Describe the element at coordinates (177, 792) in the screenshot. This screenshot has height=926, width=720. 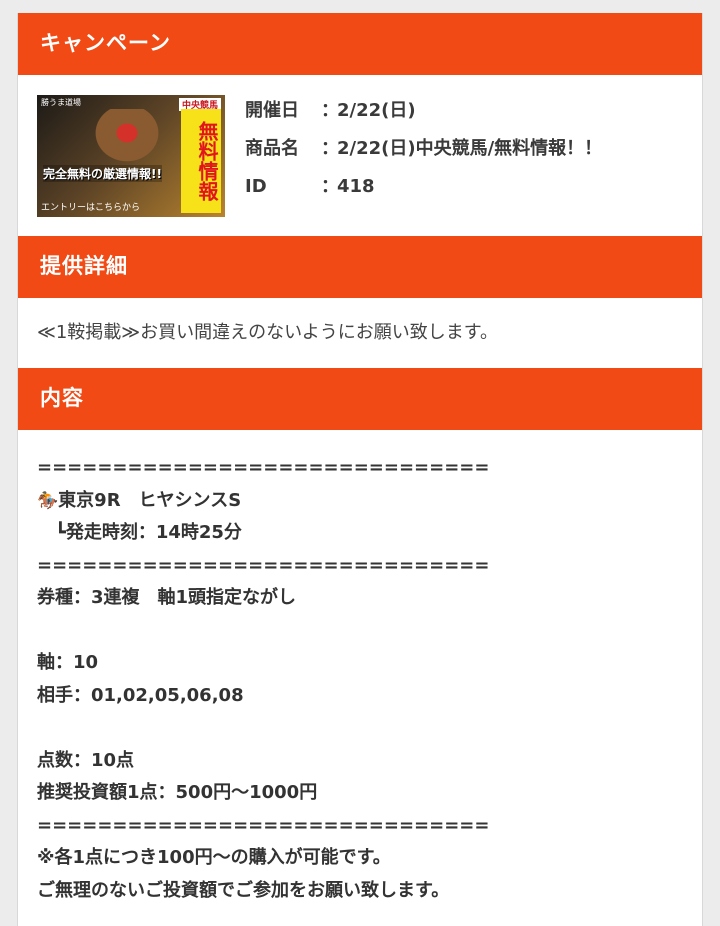
I see `recommended-amount: 推奨投資額1点：500円〜1000円` at that location.